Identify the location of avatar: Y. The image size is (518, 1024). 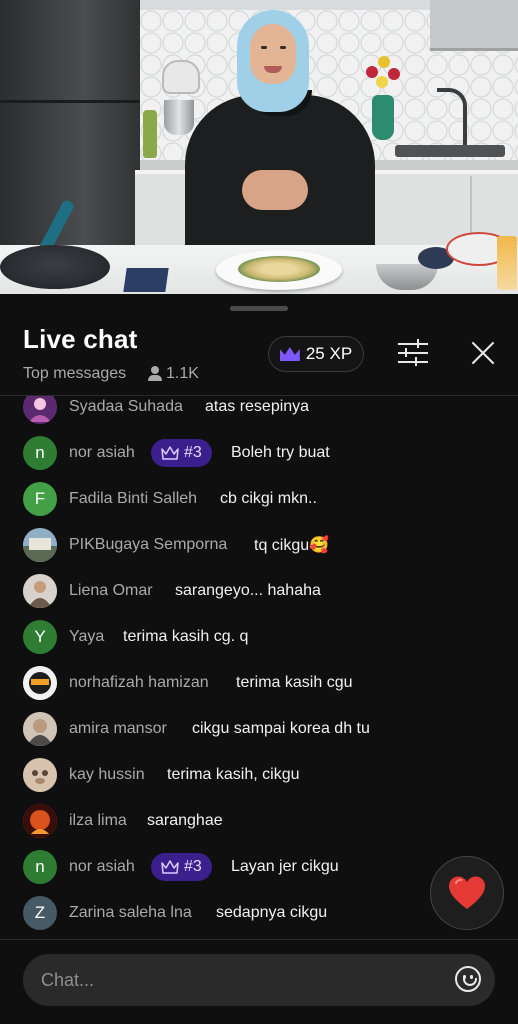
(40, 637).